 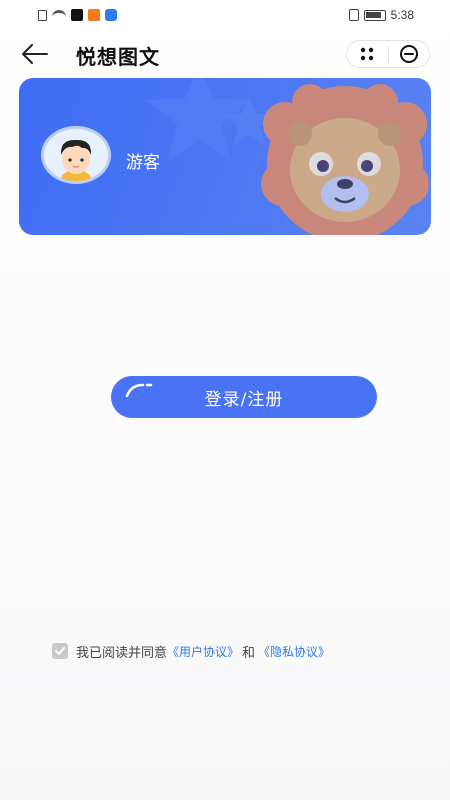 I want to click on agreement-prefix: 我已阅读并同意, so click(x=122, y=653).